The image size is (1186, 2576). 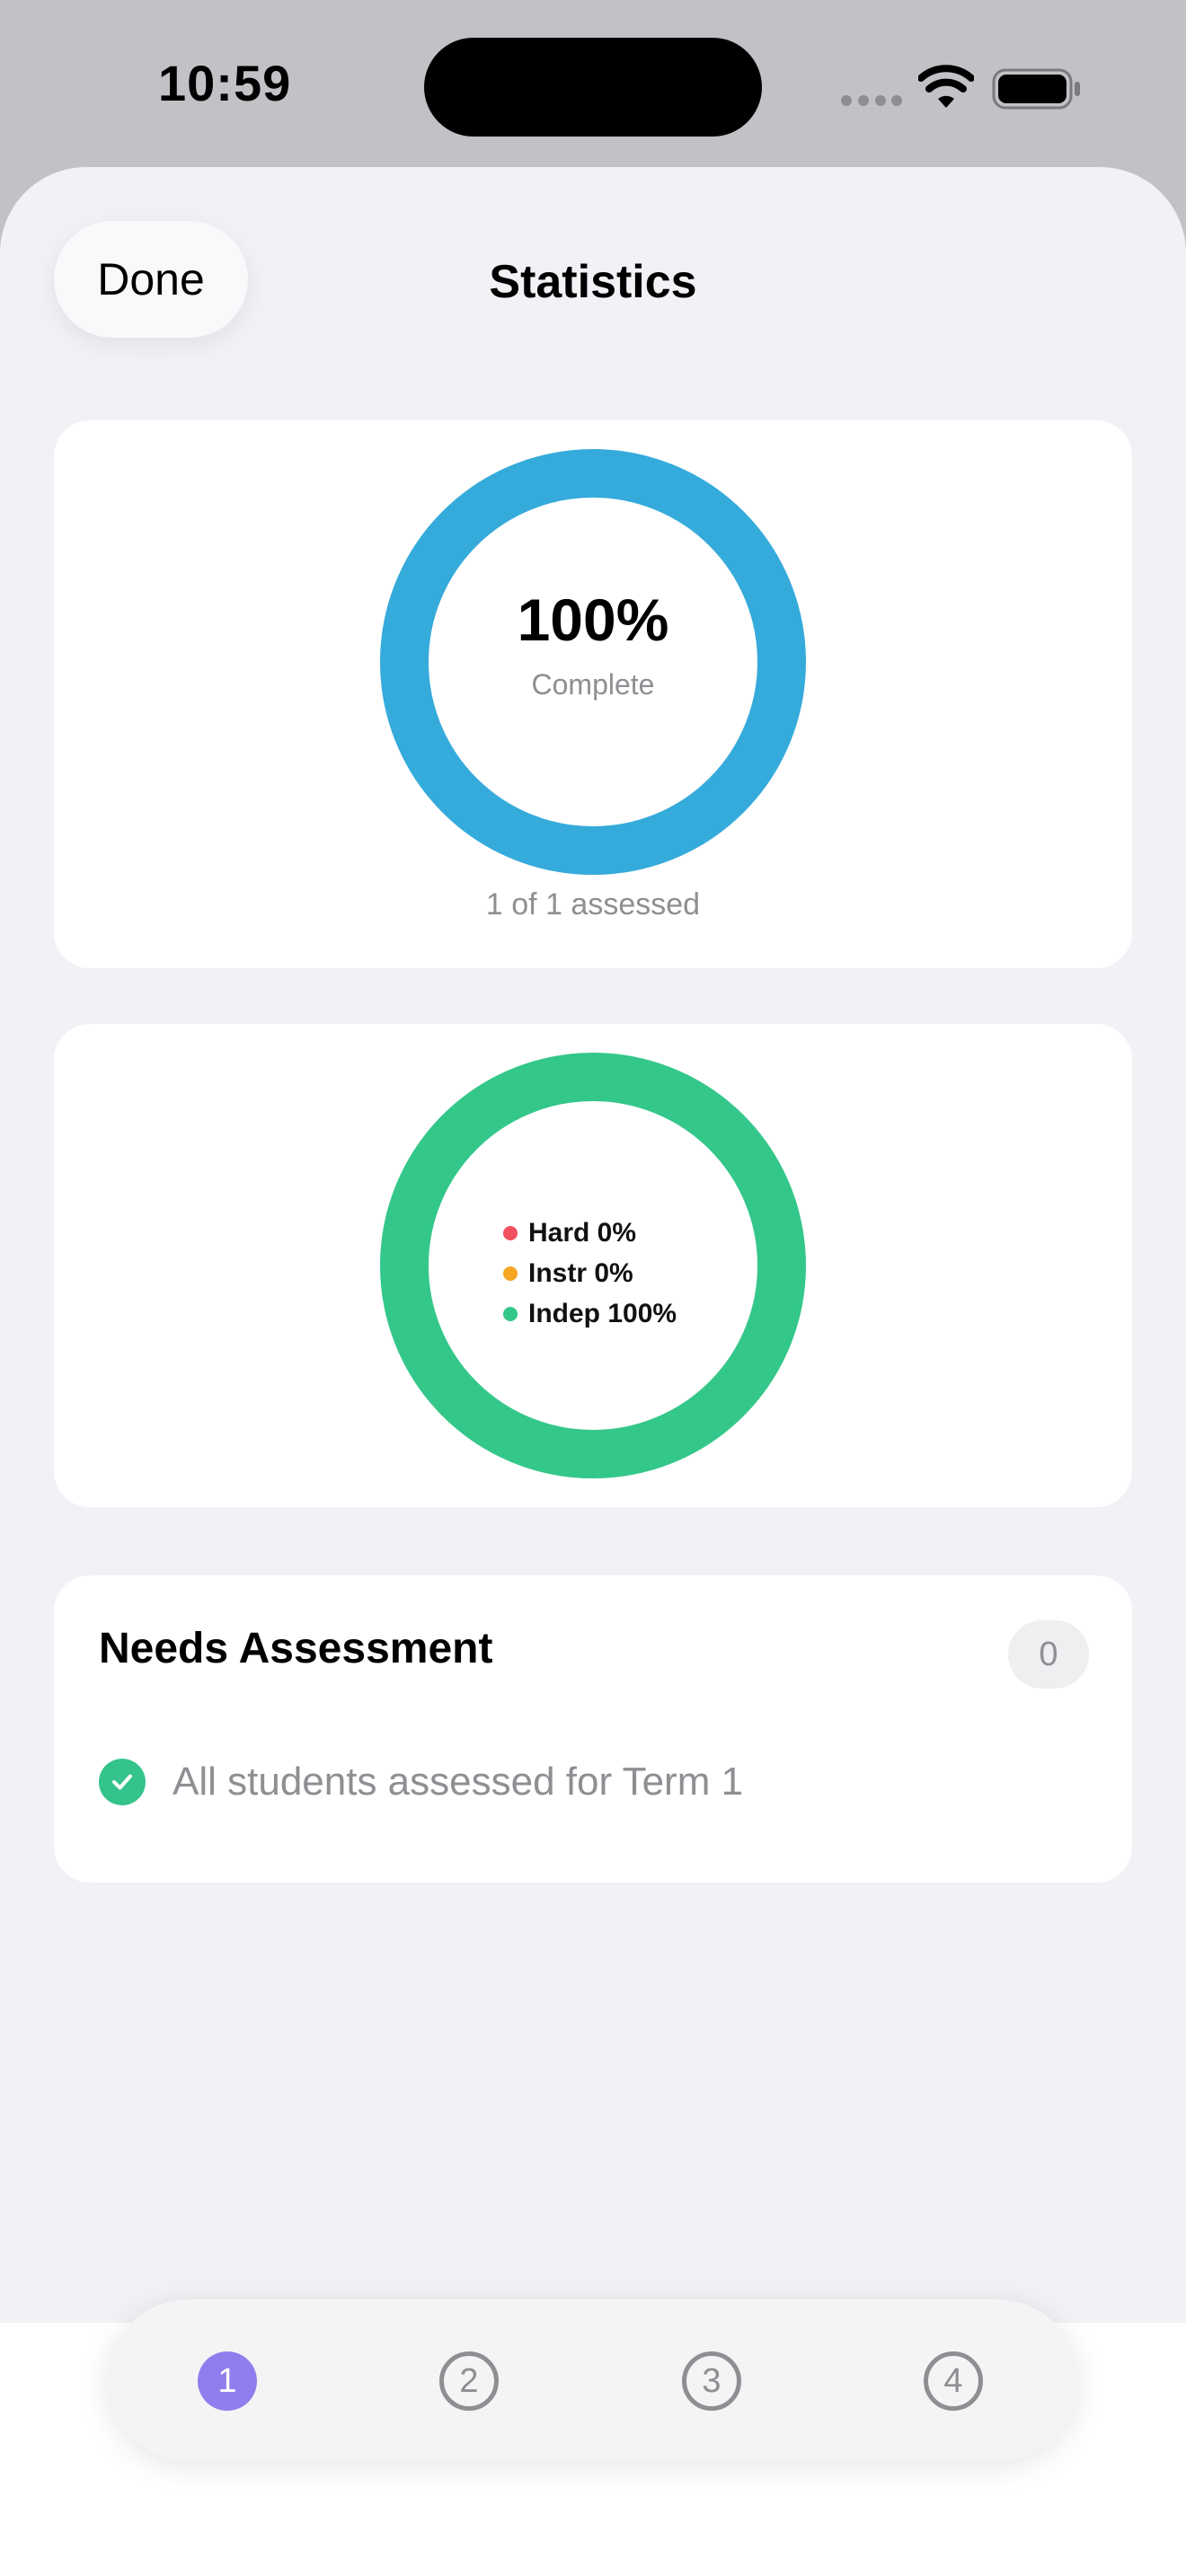 I want to click on legend-dot-indep, so click(x=510, y=1313).